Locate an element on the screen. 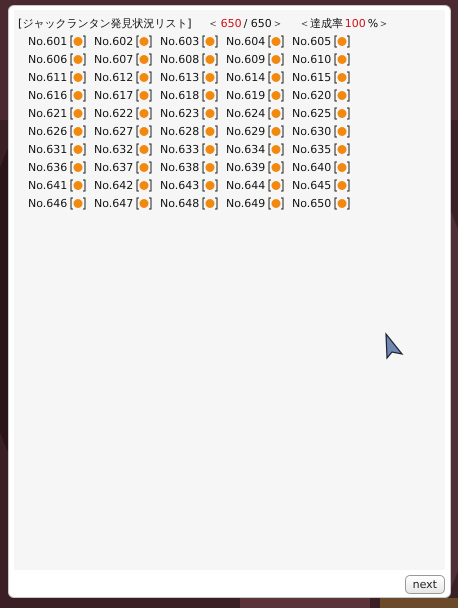  entry-number: No.623 is located at coordinates (180, 113).